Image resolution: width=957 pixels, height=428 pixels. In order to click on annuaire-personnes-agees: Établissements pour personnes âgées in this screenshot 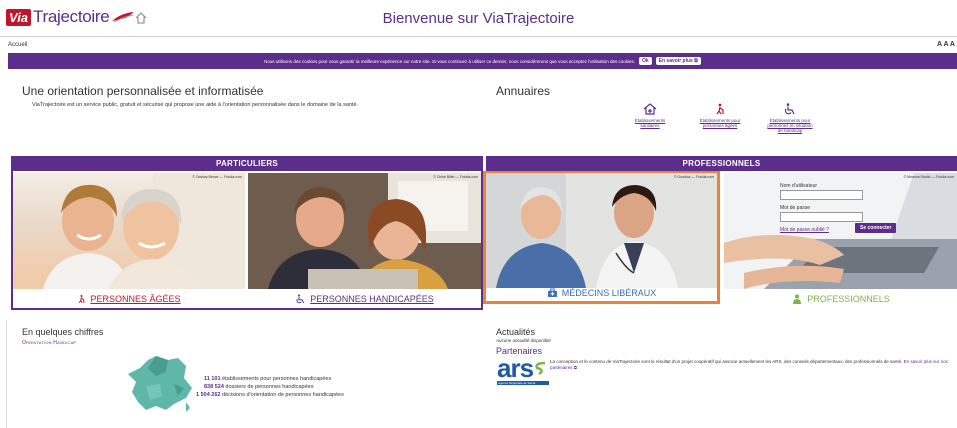, I will do `click(720, 115)`.